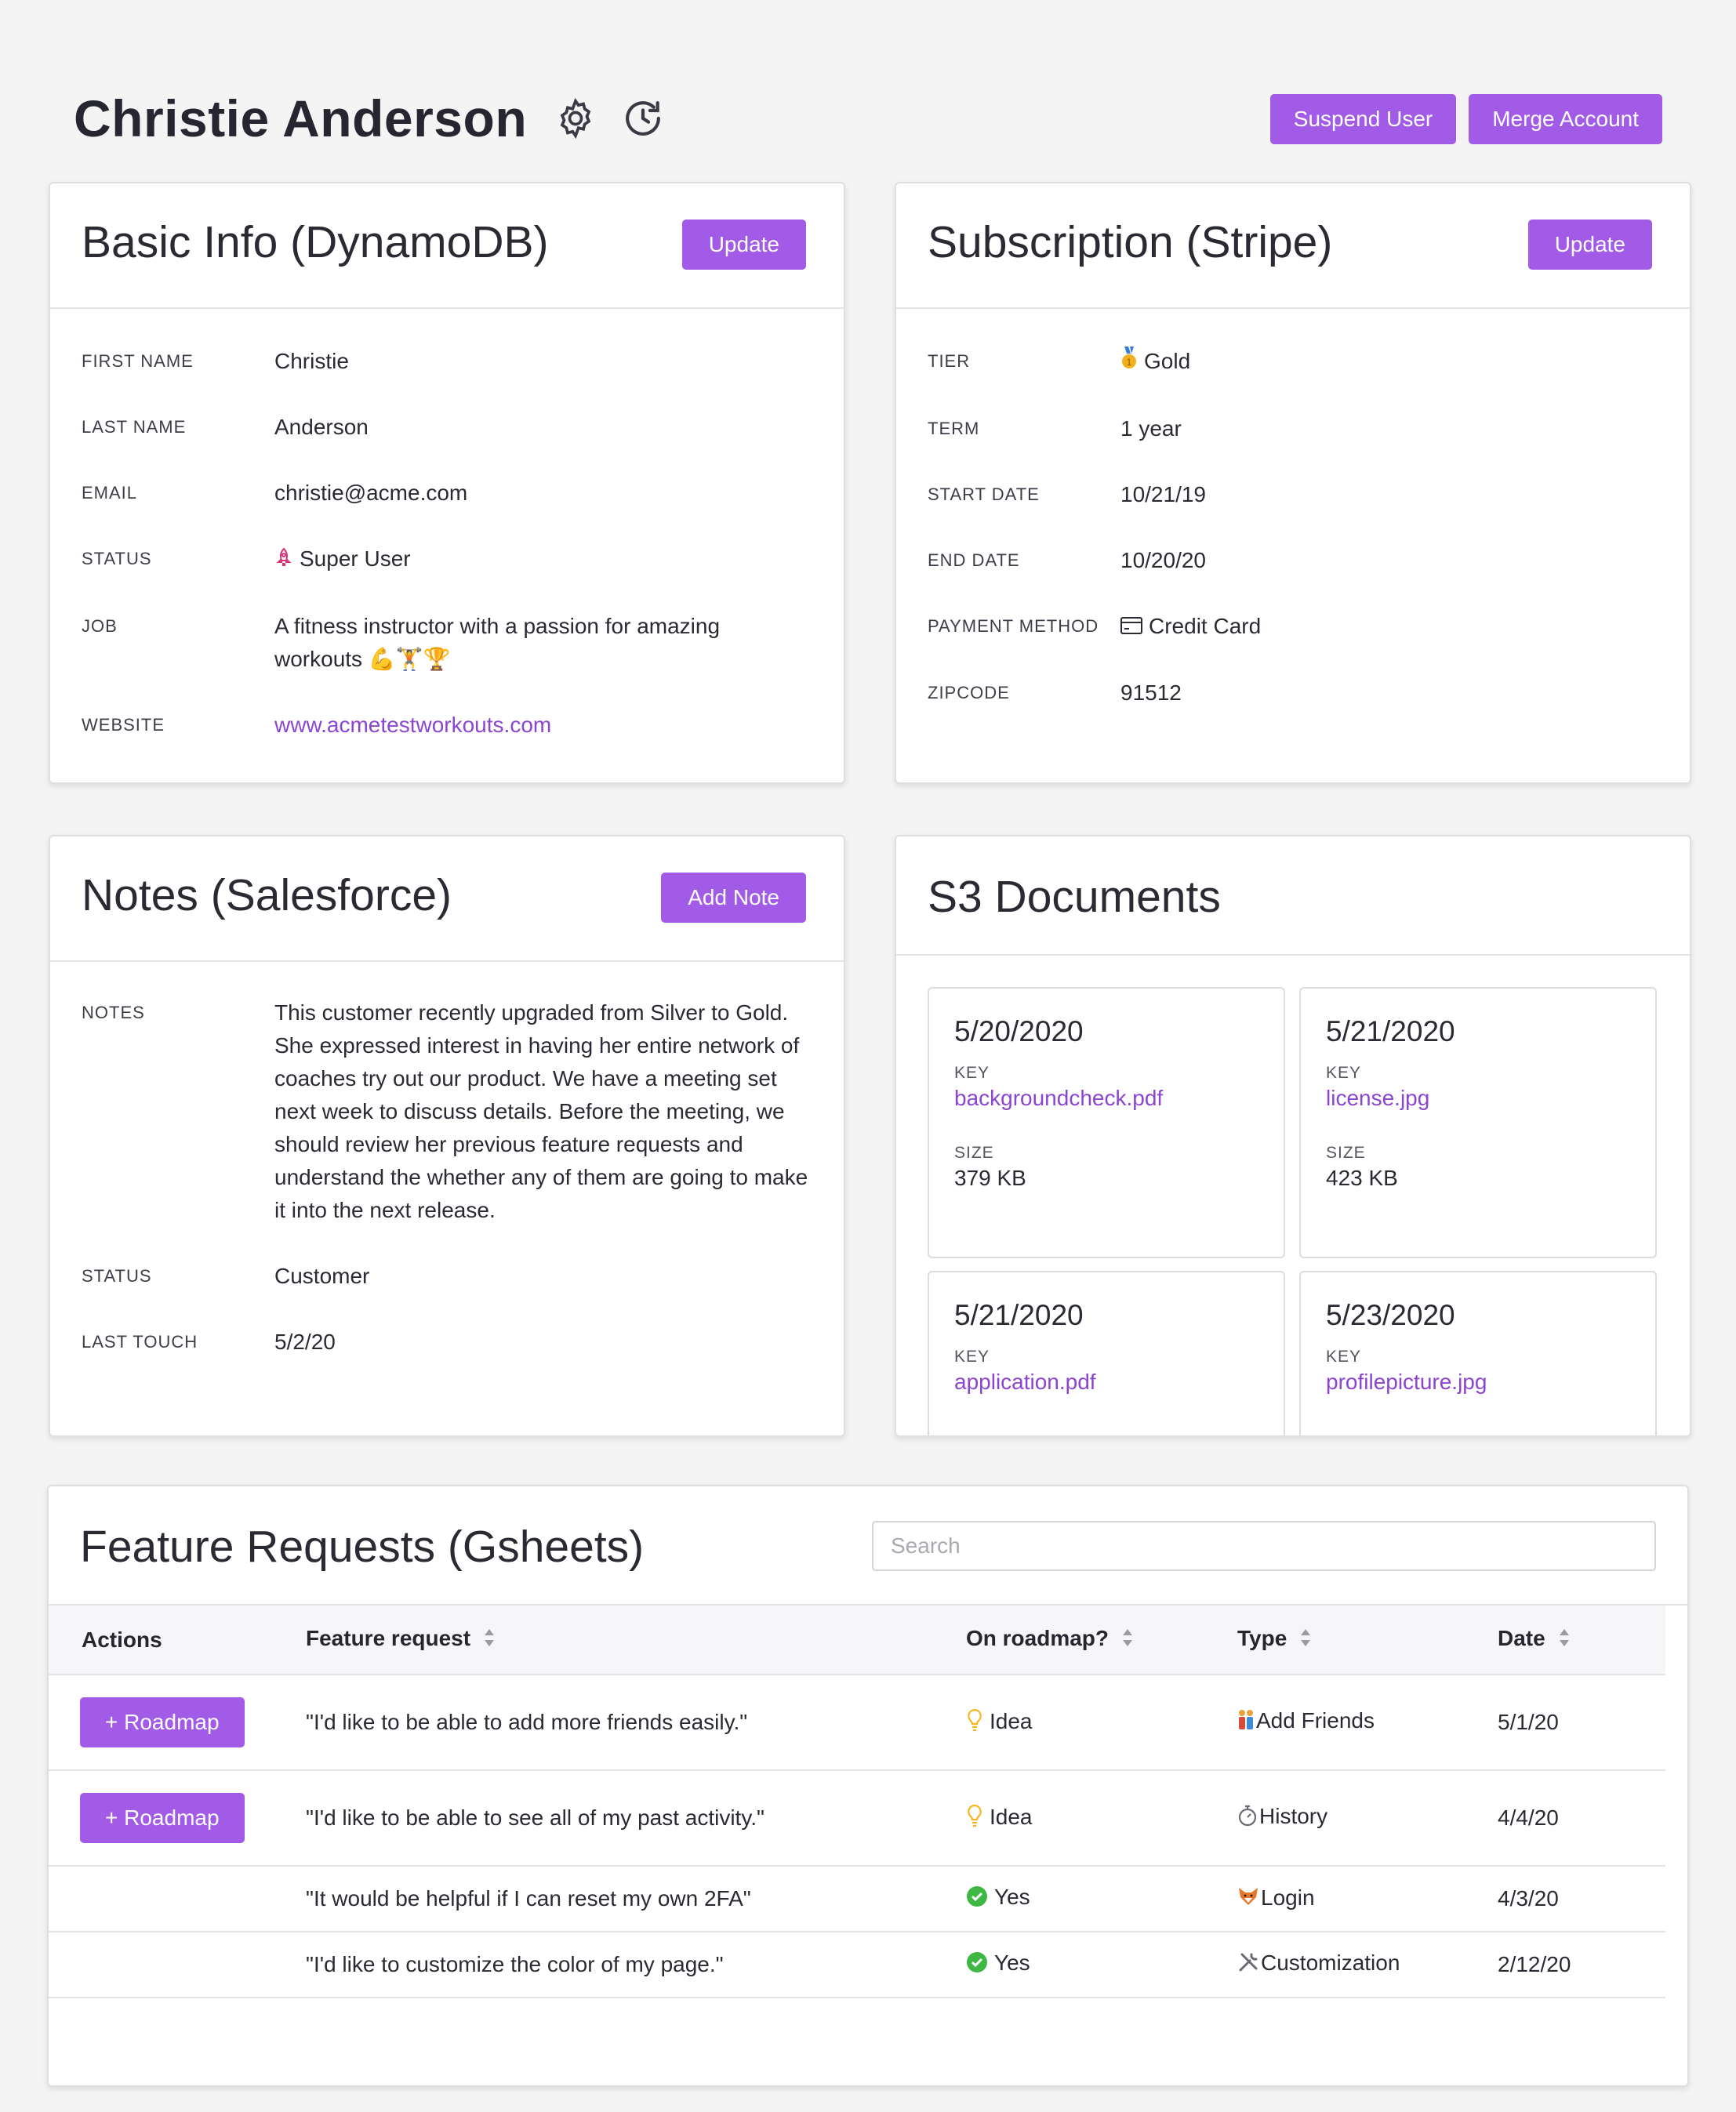  I want to click on job-label: JOB, so click(100, 625).